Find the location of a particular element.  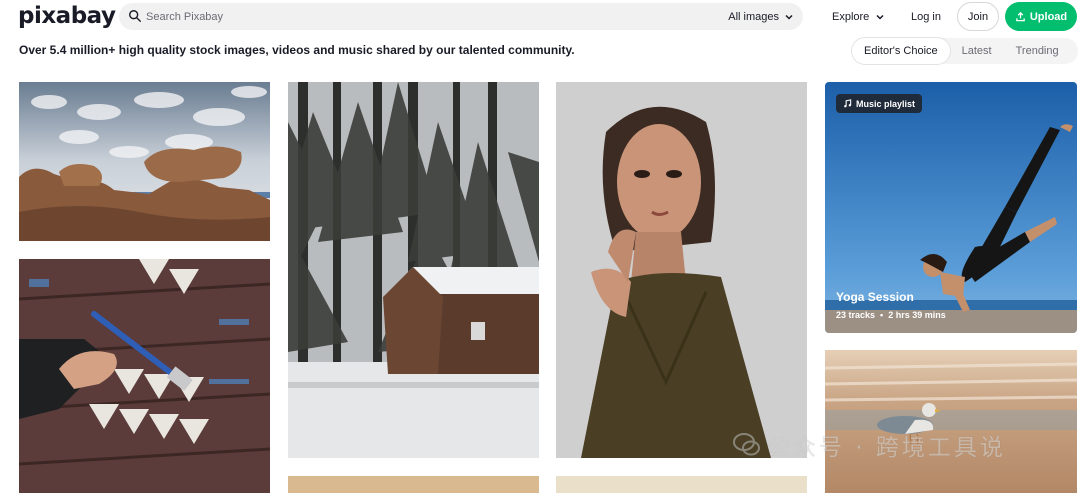

login-link: Log in is located at coordinates (926, 16).